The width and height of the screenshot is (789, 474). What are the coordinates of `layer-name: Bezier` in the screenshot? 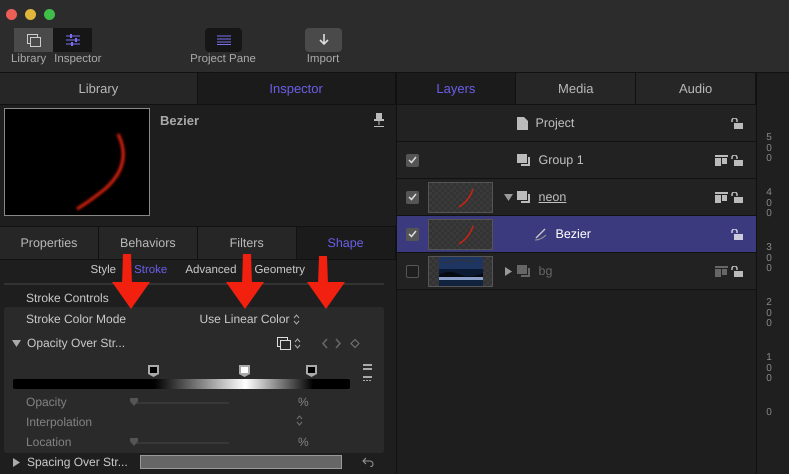 It's located at (573, 234).